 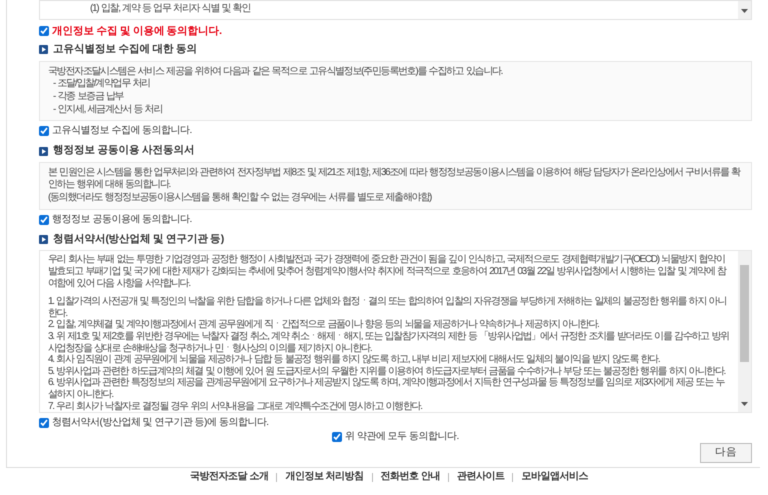 I want to click on terms-text: 4. 회사 임직원이 관계 공무원에게 뇌물을 제공하거나 담합 등 불공정 행위를 하지 않도록 하고, 내부 비리 제보자에 대해서도 일체의 불이익을 받지 않도록 한다., so click(x=354, y=360).